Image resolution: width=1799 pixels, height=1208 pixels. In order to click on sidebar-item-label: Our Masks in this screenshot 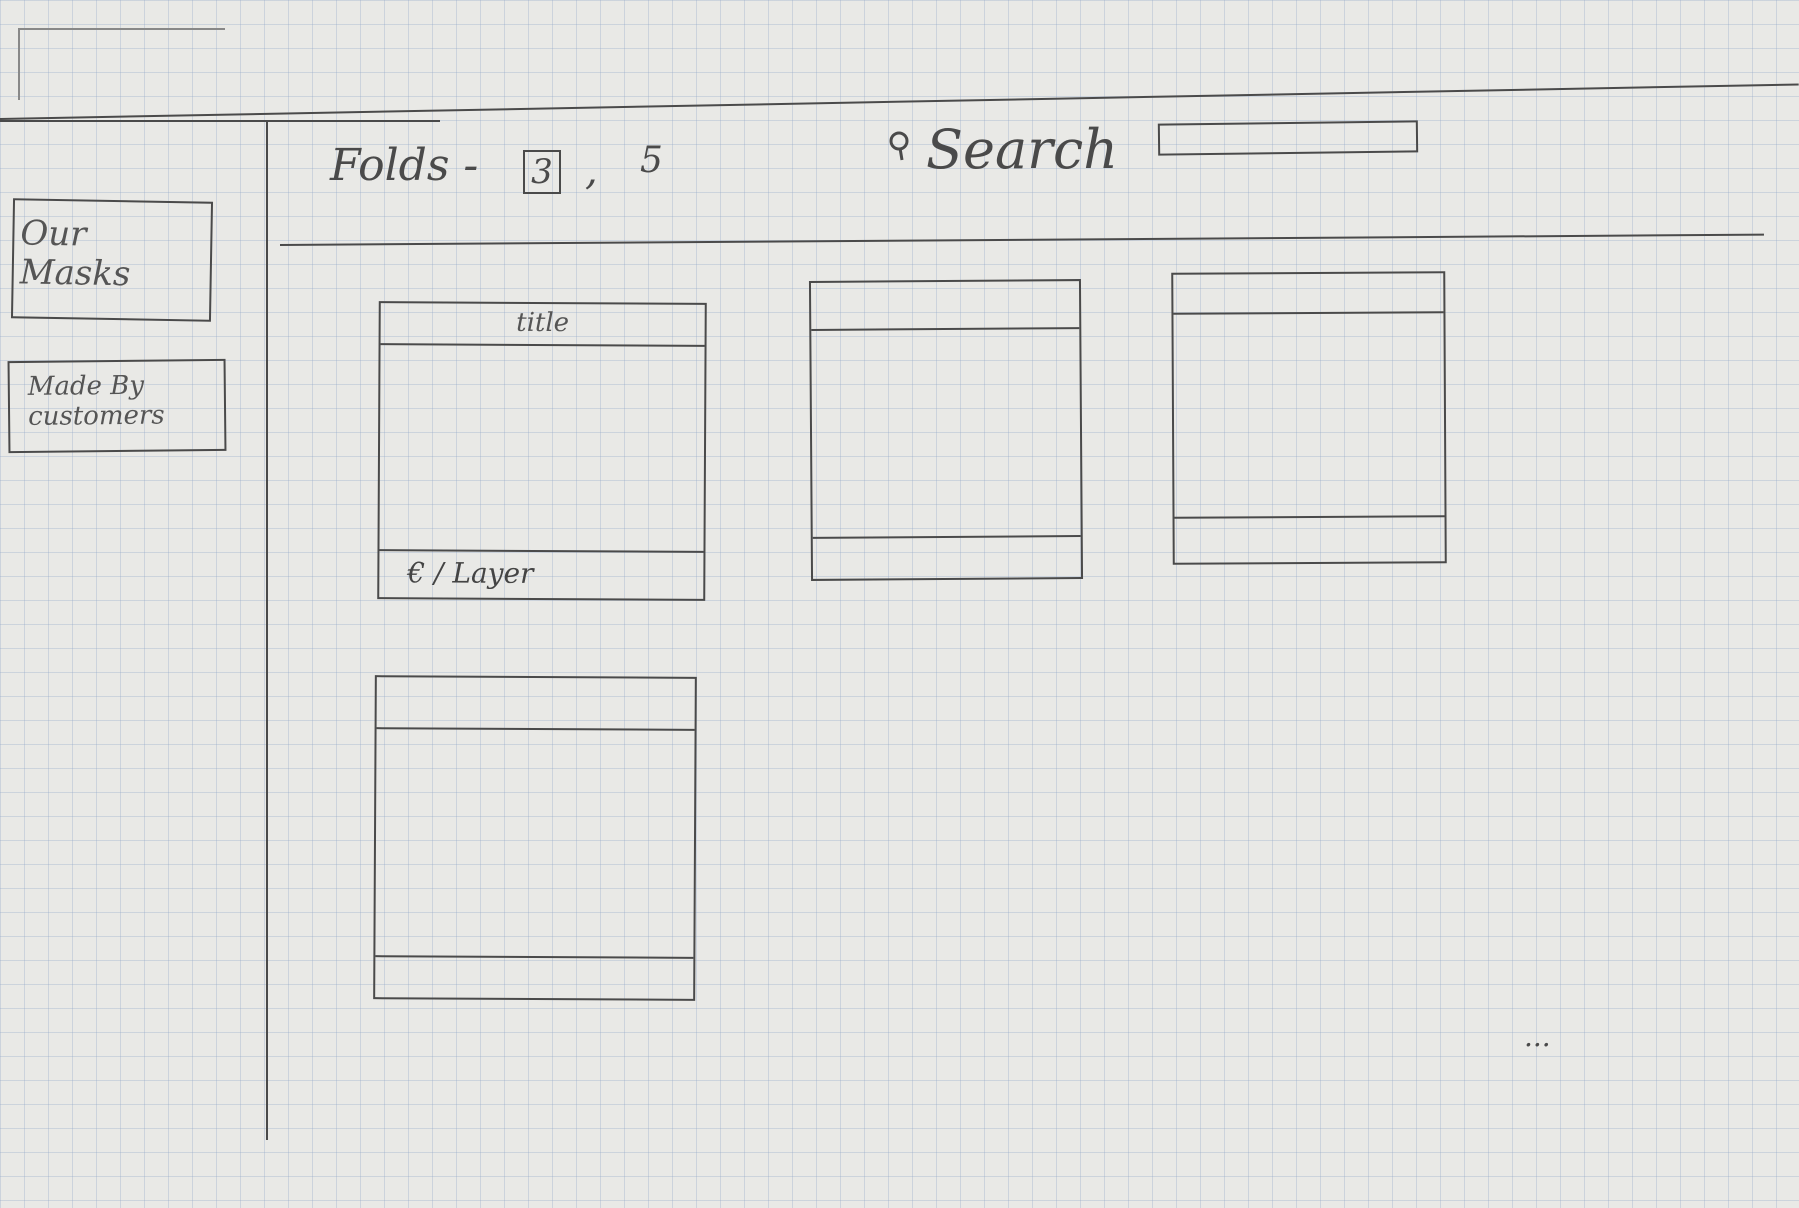, I will do `click(75, 254)`.